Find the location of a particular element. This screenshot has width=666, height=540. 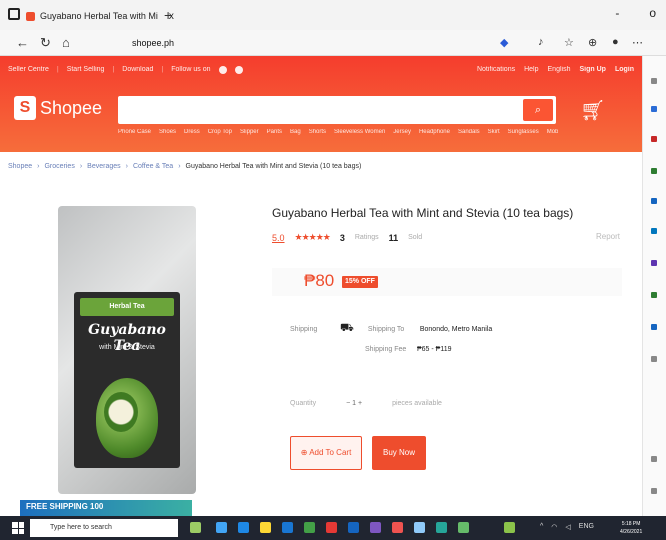

hotword-link: Phone Case is located at coordinates (134, 132).